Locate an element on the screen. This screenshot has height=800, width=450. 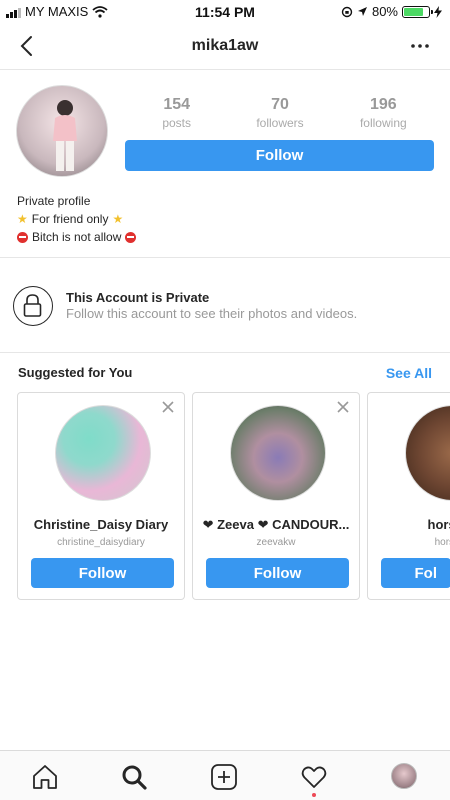
posts-stat: 154 posts is located at coordinates (176, 113).